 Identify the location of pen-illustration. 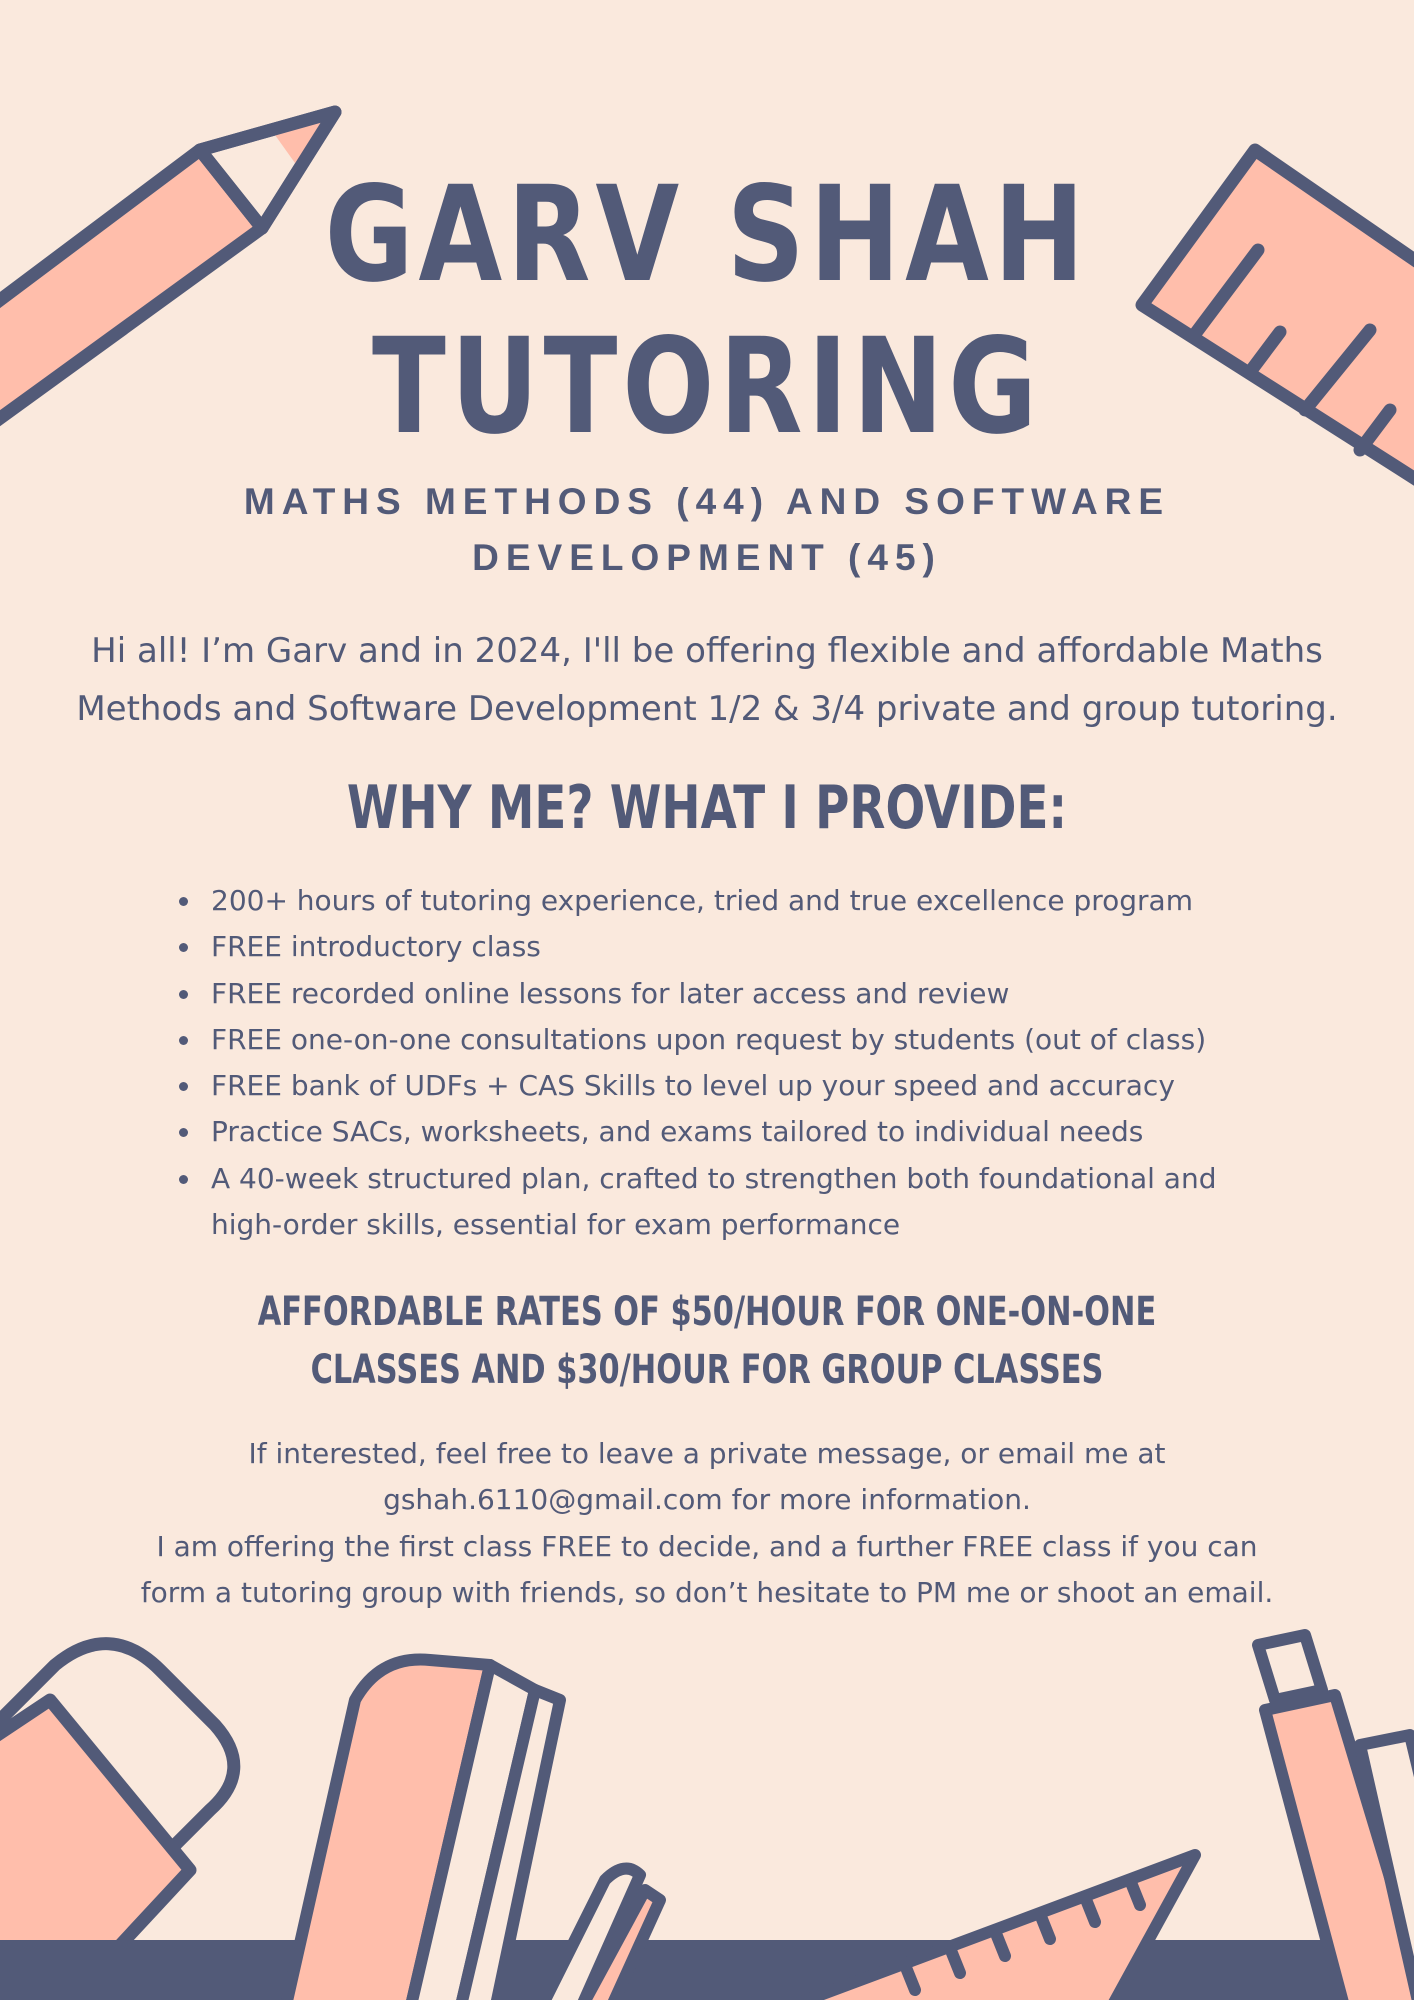
(1333, 1814).